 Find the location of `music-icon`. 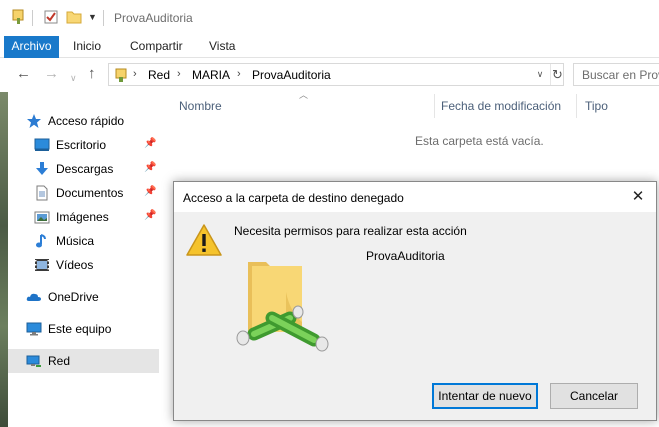

music-icon is located at coordinates (41, 241).